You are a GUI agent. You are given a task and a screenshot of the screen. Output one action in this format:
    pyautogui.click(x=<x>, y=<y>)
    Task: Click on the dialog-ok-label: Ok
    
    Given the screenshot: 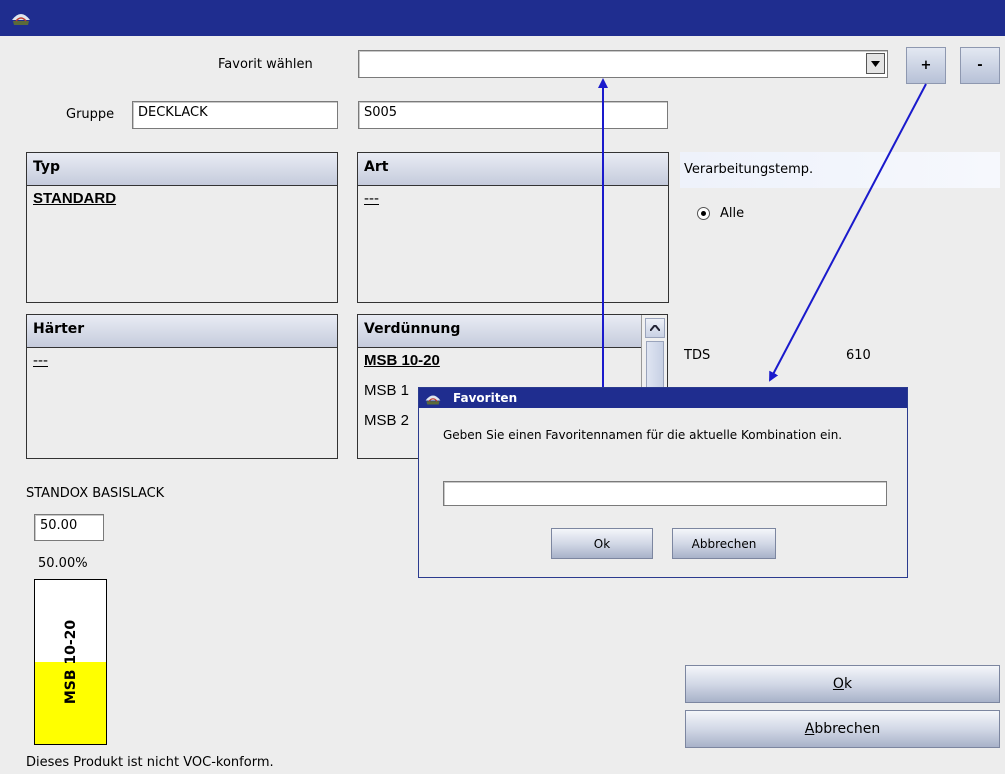 What is the action you would take?
    pyautogui.click(x=602, y=543)
    